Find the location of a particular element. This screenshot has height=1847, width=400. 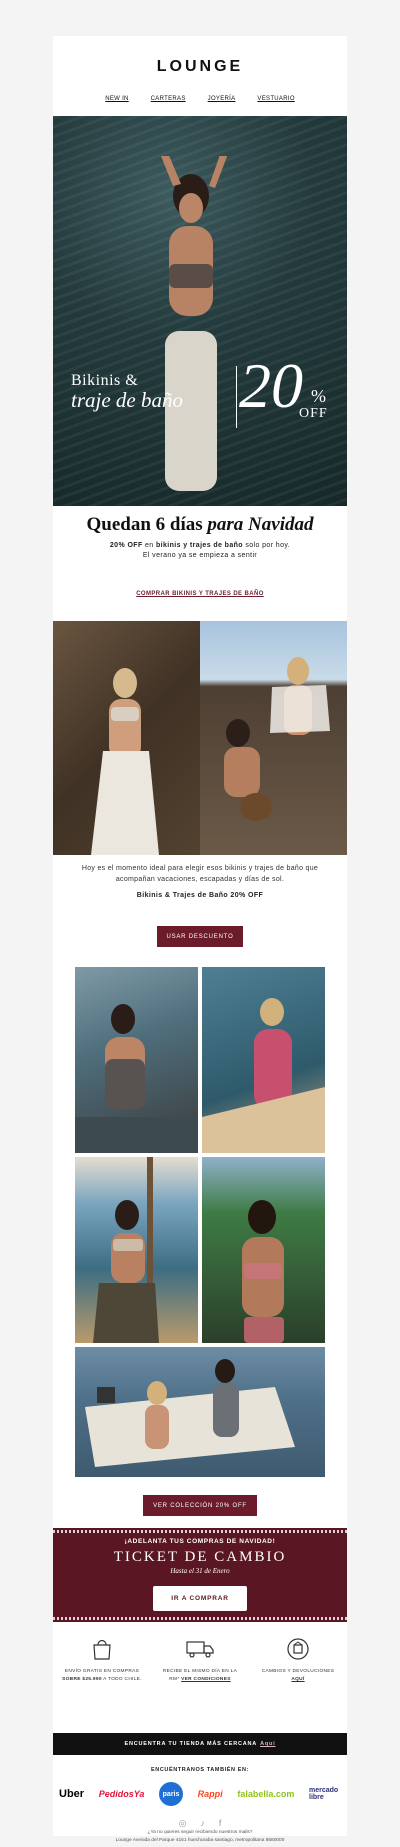

ticket-title: TICKET DE CAMBIO is located at coordinates (200, 1557).